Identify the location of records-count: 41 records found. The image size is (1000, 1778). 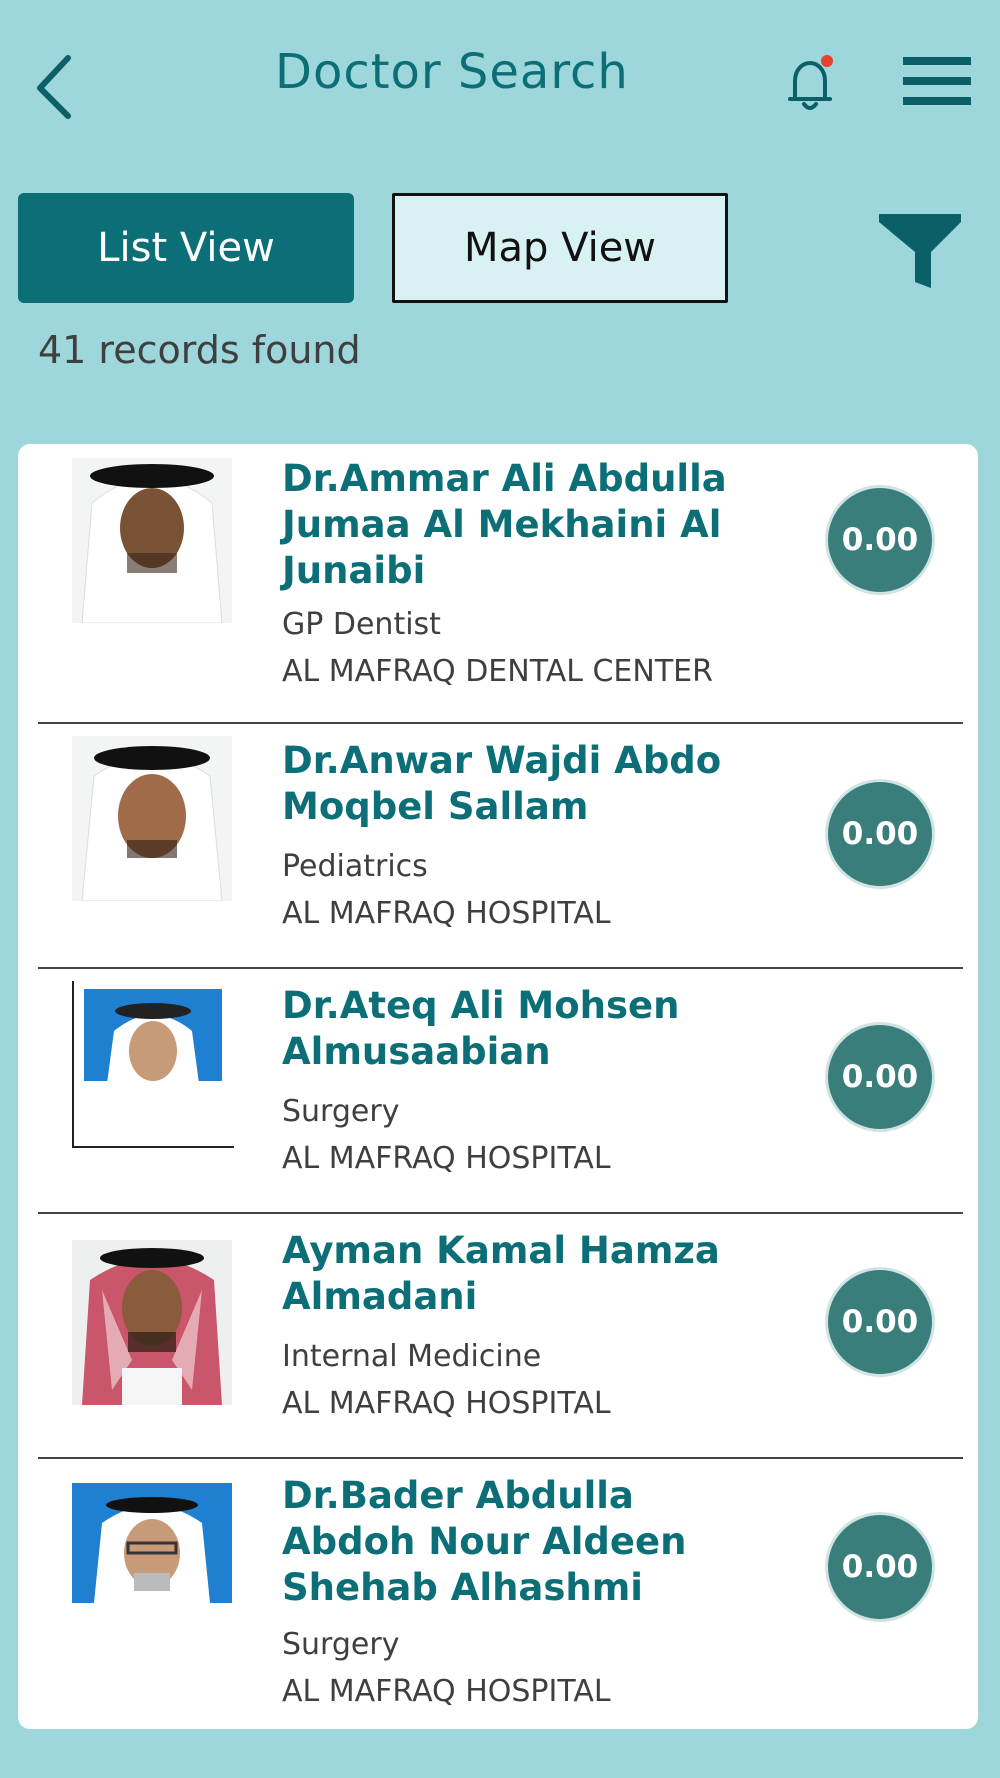
(199, 350).